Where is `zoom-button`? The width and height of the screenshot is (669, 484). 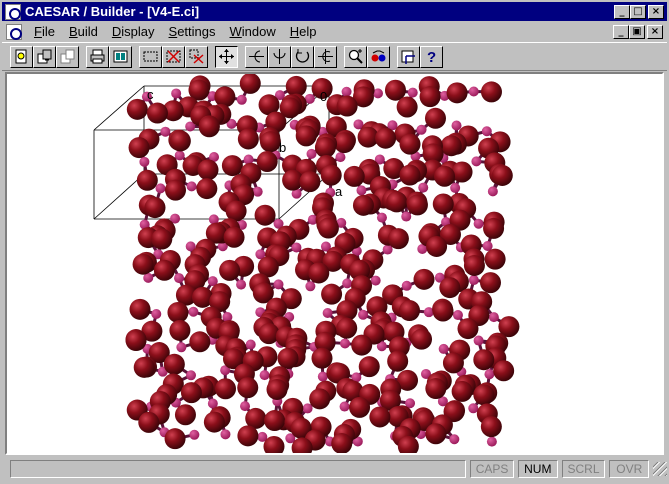 zoom-button is located at coordinates (355, 56).